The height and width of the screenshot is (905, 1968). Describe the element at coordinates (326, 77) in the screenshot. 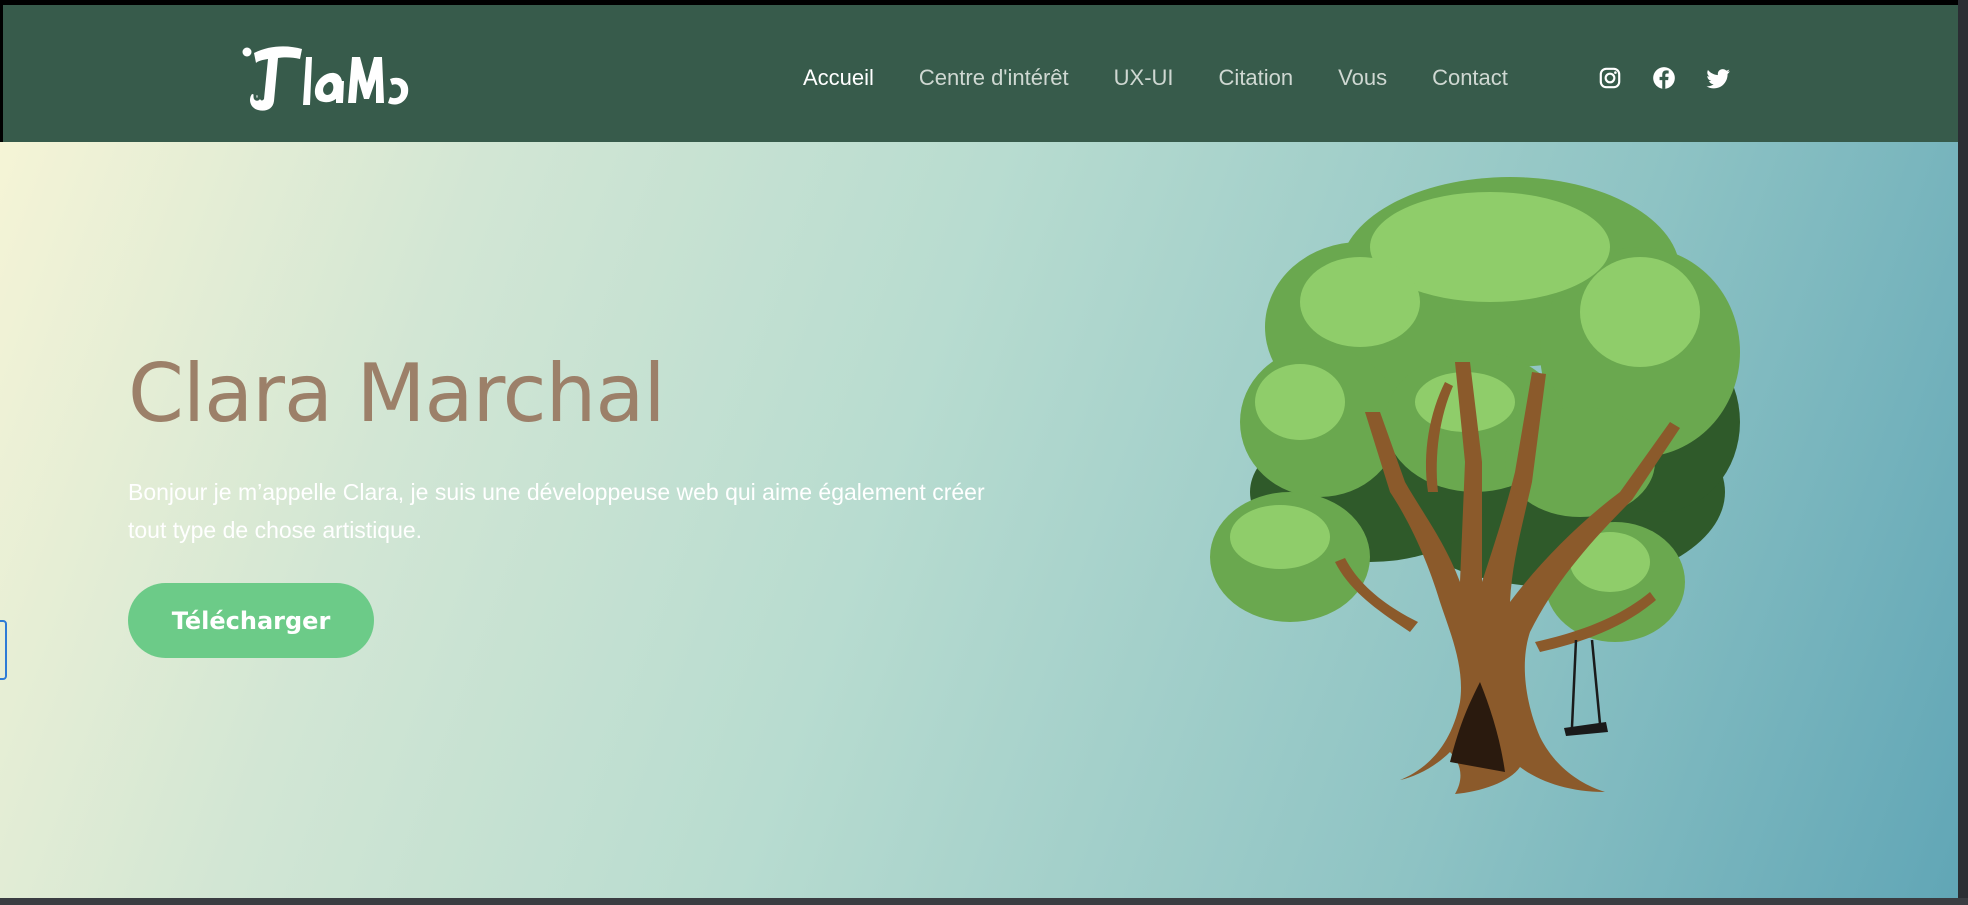

I see `site-logo` at that location.